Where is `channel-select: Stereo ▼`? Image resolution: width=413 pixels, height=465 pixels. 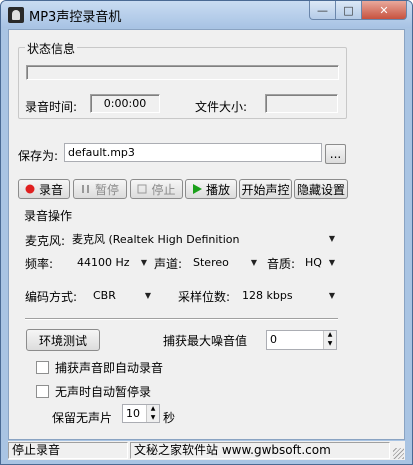 channel-select: Stereo ▼ is located at coordinates (225, 262).